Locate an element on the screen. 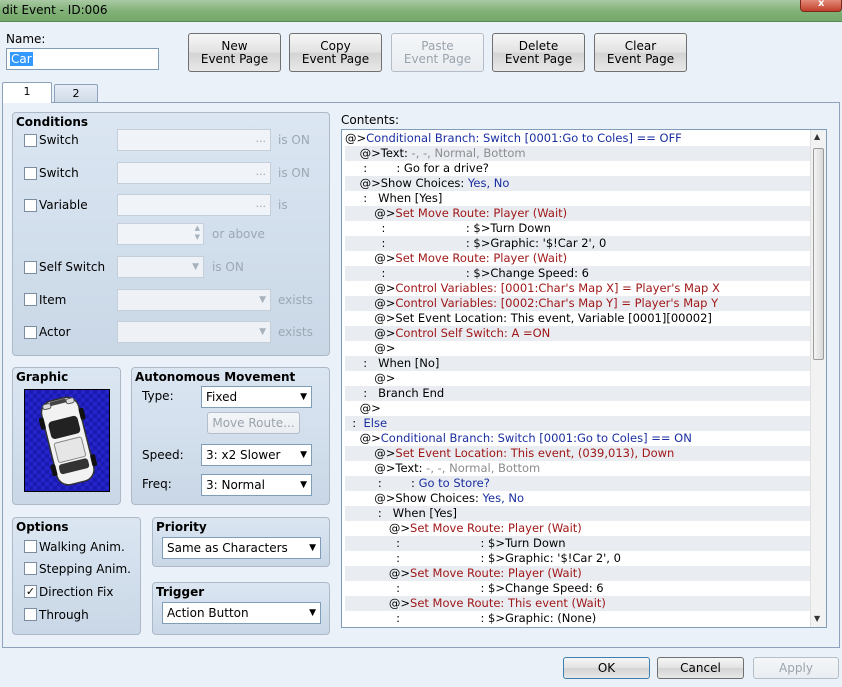 This screenshot has height=687, width=842. stepping-anim-checkbox is located at coordinates (30, 568).